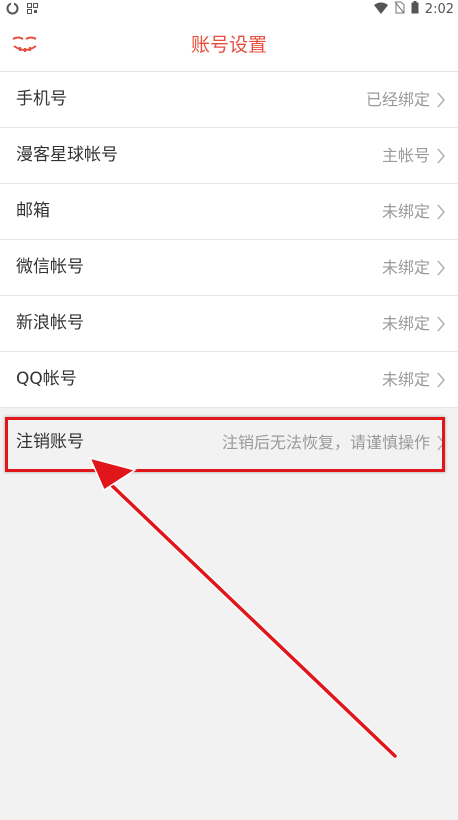 The image size is (458, 820). I want to click on page-title: 账号设置, so click(228, 45).